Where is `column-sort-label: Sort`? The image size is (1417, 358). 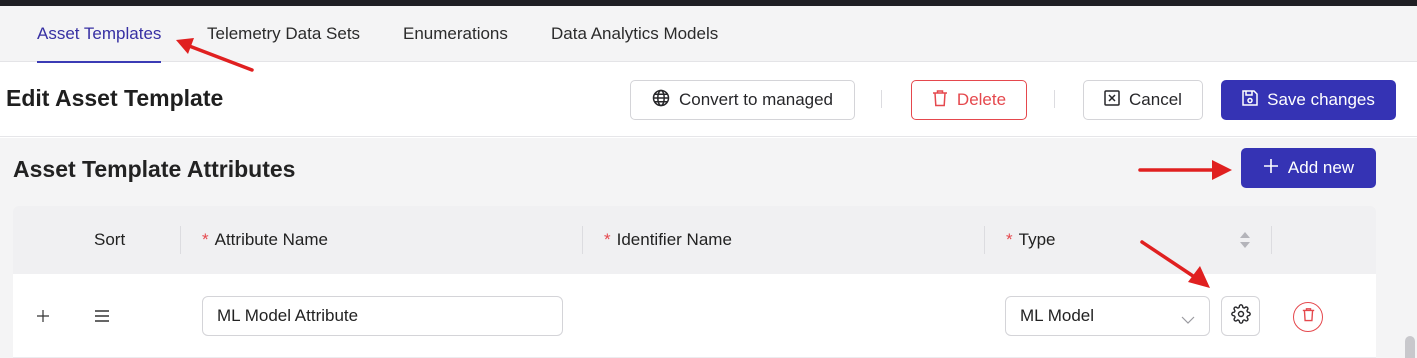
column-sort-label: Sort is located at coordinates (110, 239).